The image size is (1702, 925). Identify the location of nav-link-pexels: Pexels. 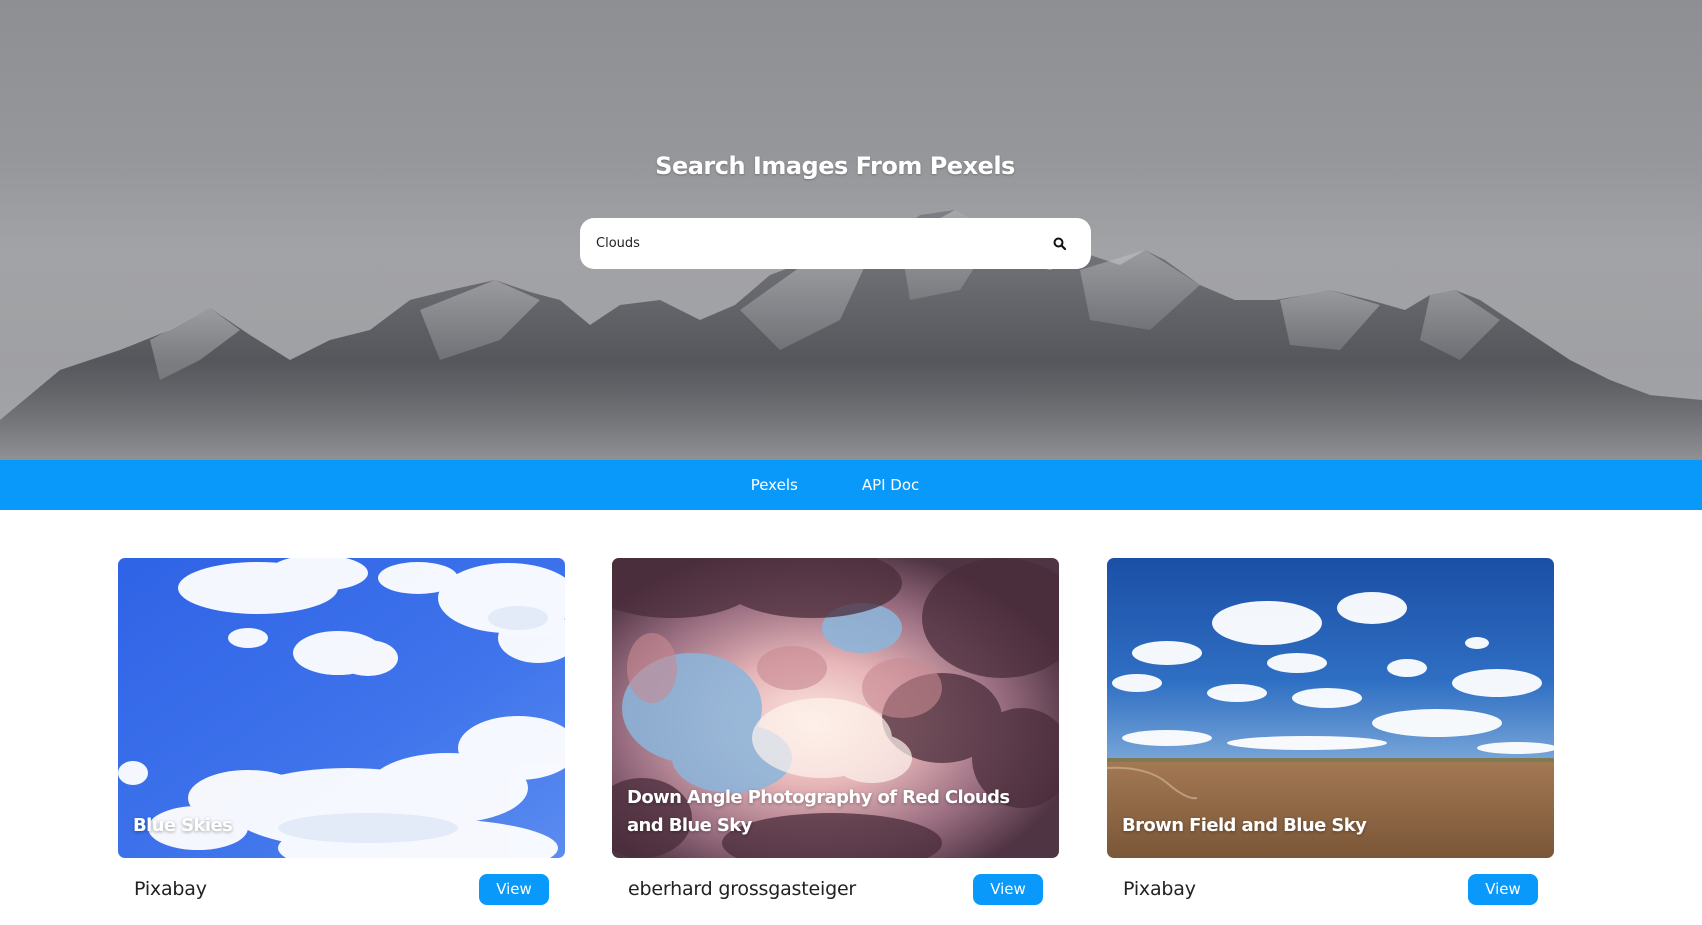
(774, 485).